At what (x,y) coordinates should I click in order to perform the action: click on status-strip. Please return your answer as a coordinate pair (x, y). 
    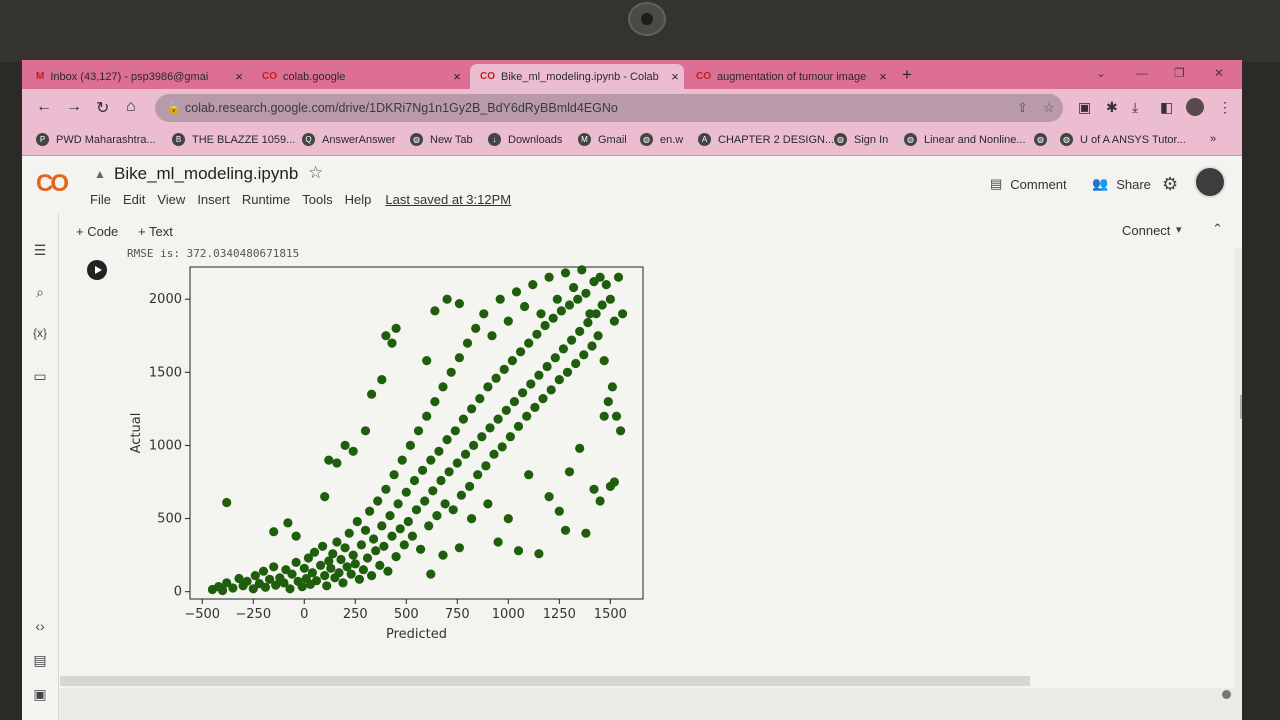
    Looking at the image, I should click on (650, 704).